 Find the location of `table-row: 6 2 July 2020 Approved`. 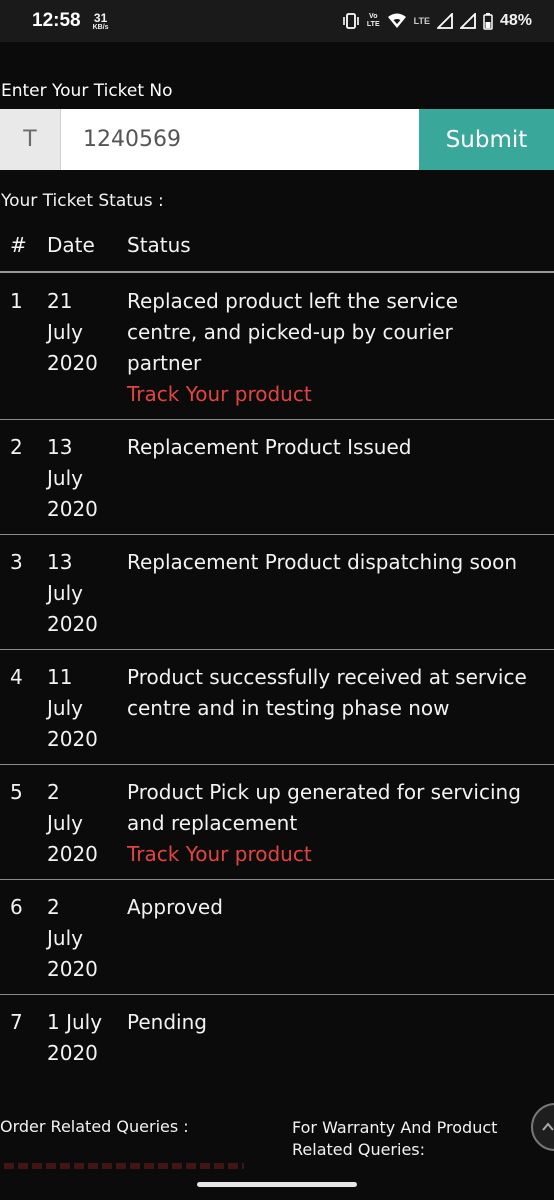

table-row: 6 2 July 2020 Approved is located at coordinates (277, 937).